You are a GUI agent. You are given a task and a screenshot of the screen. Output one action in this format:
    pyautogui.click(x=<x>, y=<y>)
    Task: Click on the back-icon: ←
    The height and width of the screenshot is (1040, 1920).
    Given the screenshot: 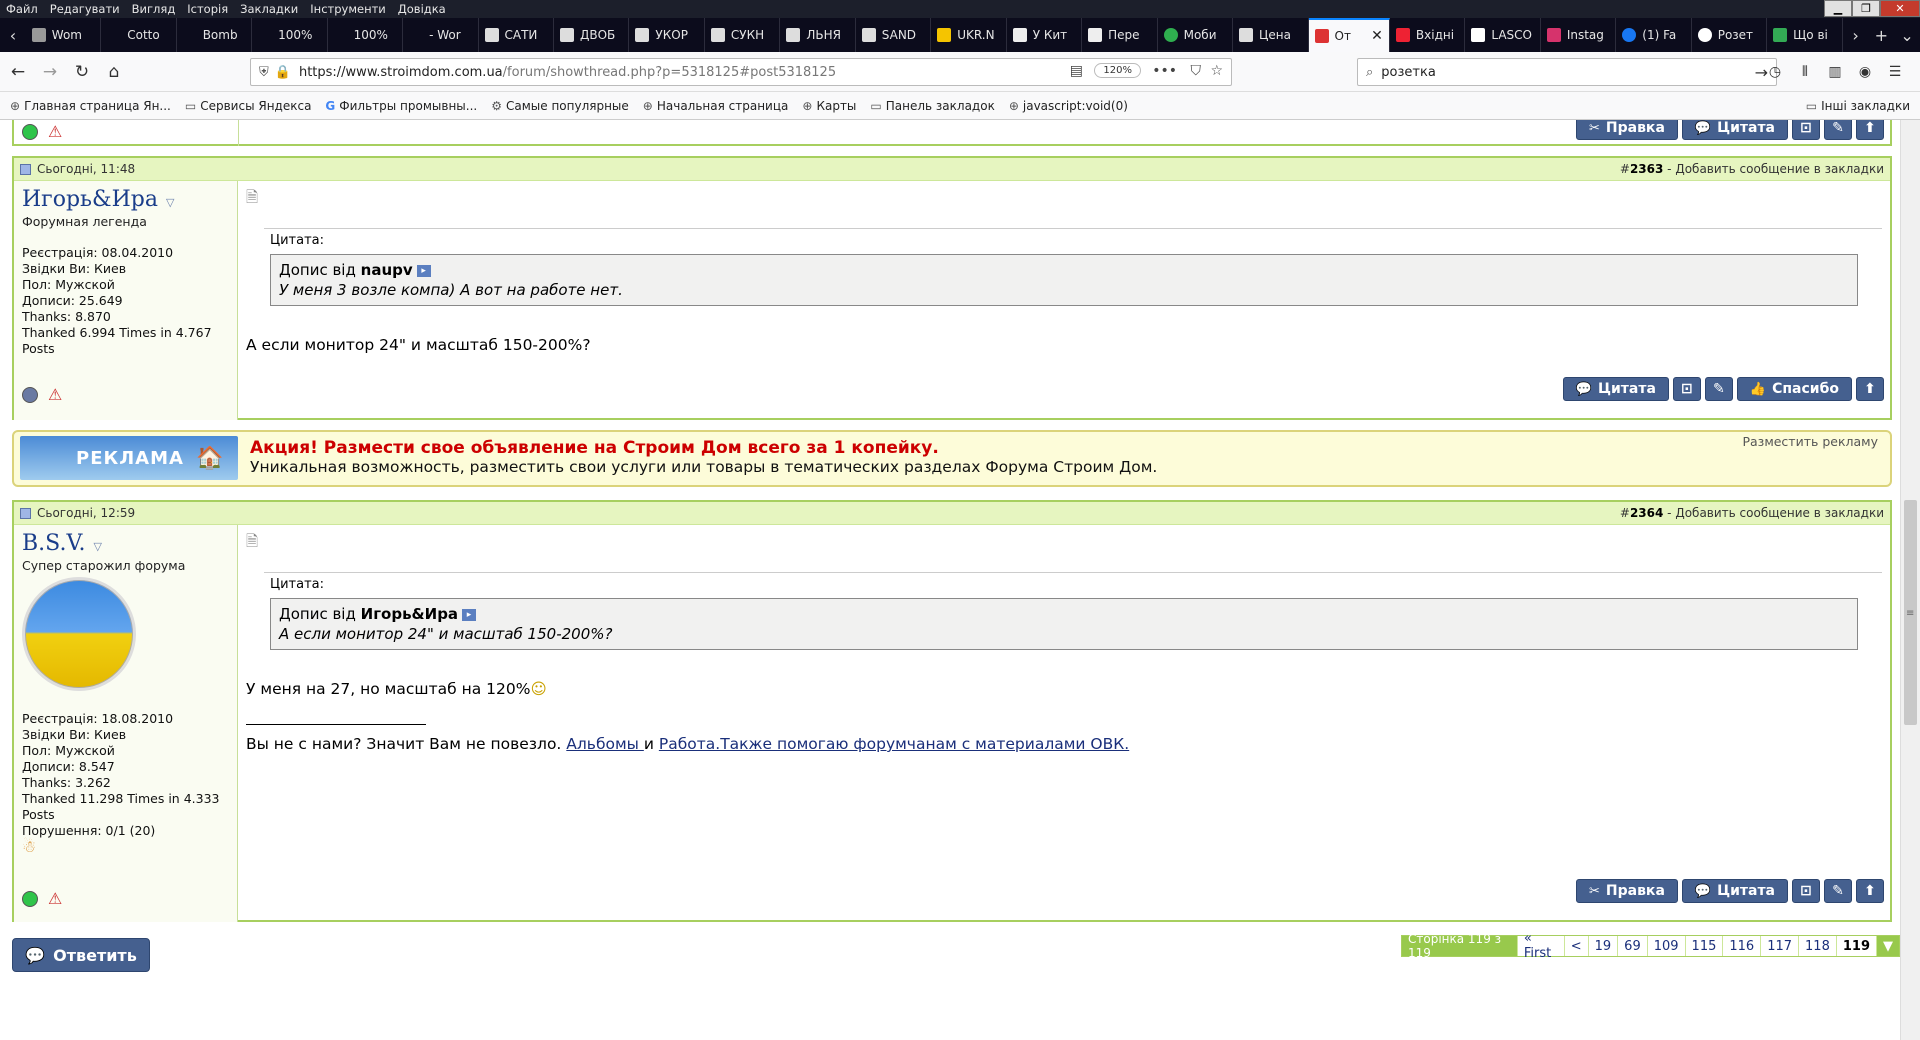 What is the action you would take?
    pyautogui.click(x=18, y=72)
    